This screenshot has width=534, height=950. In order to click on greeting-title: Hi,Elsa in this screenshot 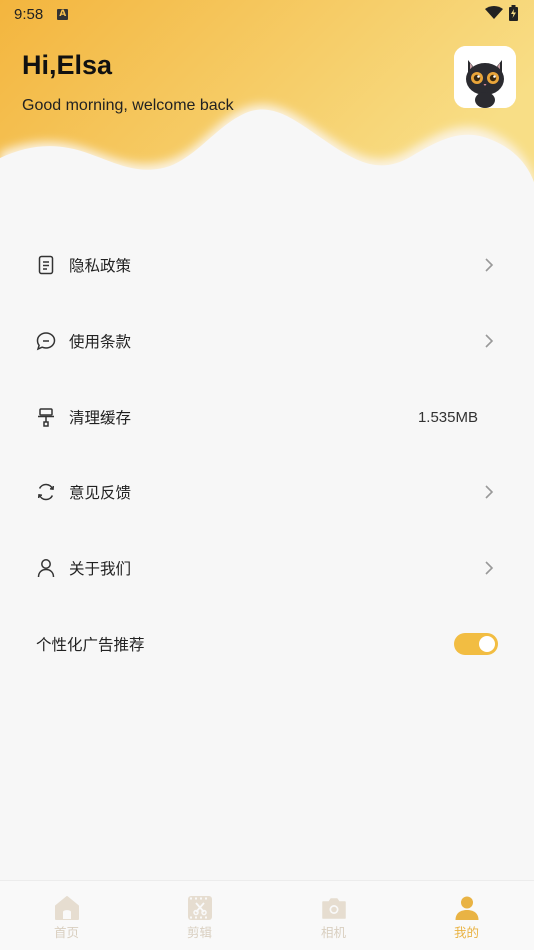, I will do `click(67, 65)`.